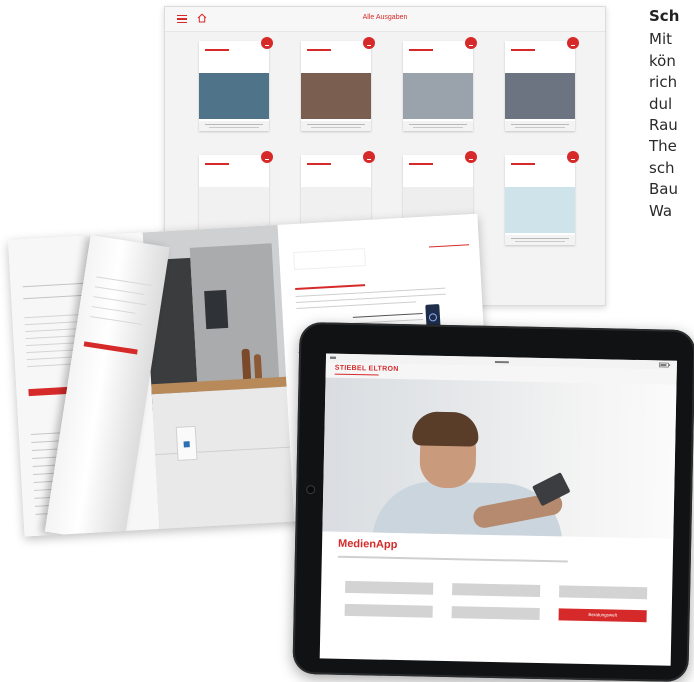 The width and height of the screenshot is (694, 682). What do you see at coordinates (662, 60) in the screenshot?
I see `article-line: kön` at bounding box center [662, 60].